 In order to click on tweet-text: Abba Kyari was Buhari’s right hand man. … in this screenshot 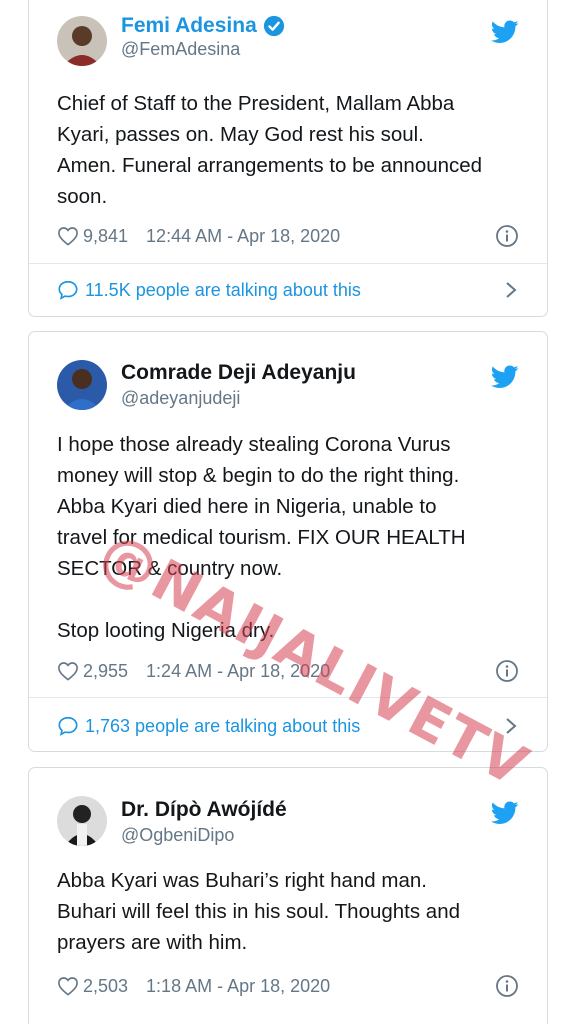, I will do `click(259, 911)`.